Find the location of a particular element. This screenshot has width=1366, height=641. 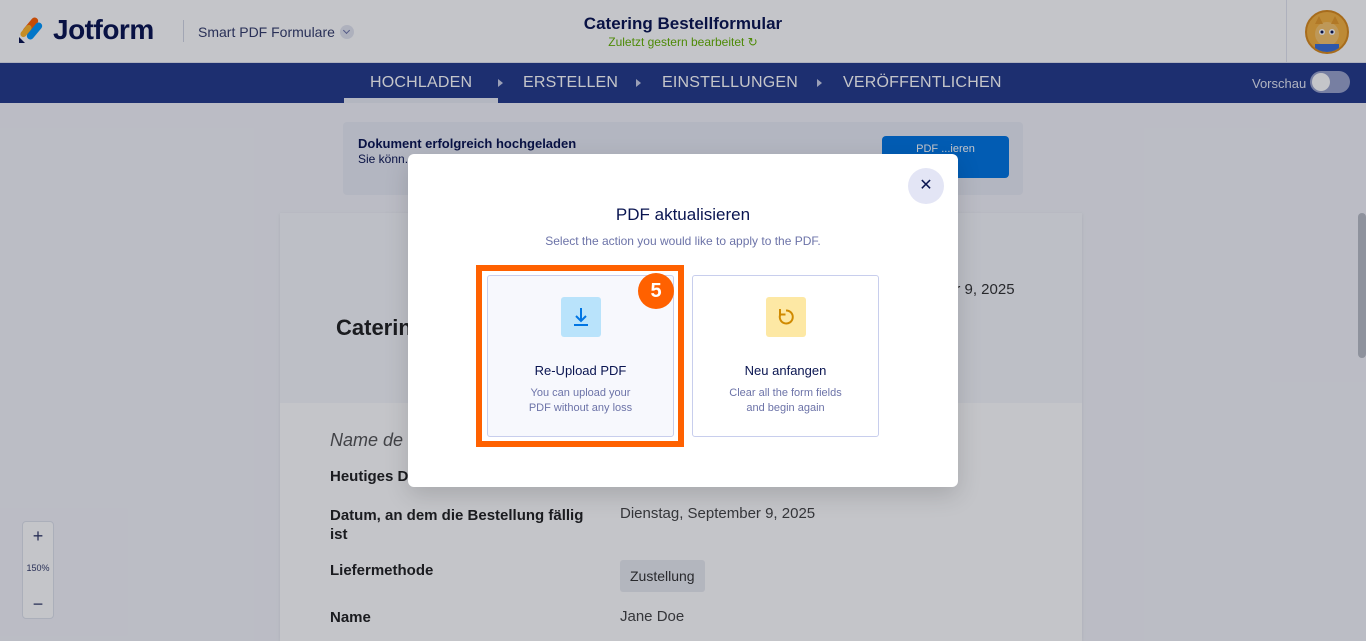

option-title: Neu anfangen is located at coordinates (785, 370).